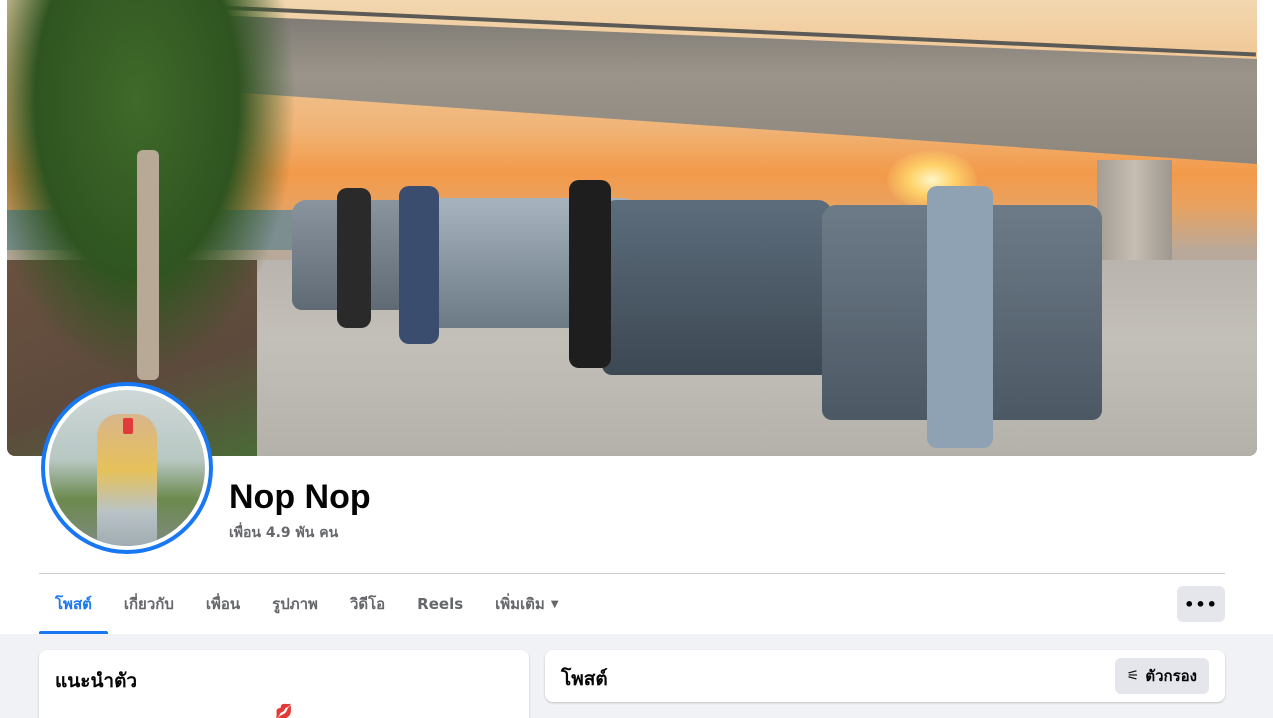 The height and width of the screenshot is (718, 1273). What do you see at coordinates (128, 426) in the screenshot?
I see `avatar-phone` at bounding box center [128, 426].